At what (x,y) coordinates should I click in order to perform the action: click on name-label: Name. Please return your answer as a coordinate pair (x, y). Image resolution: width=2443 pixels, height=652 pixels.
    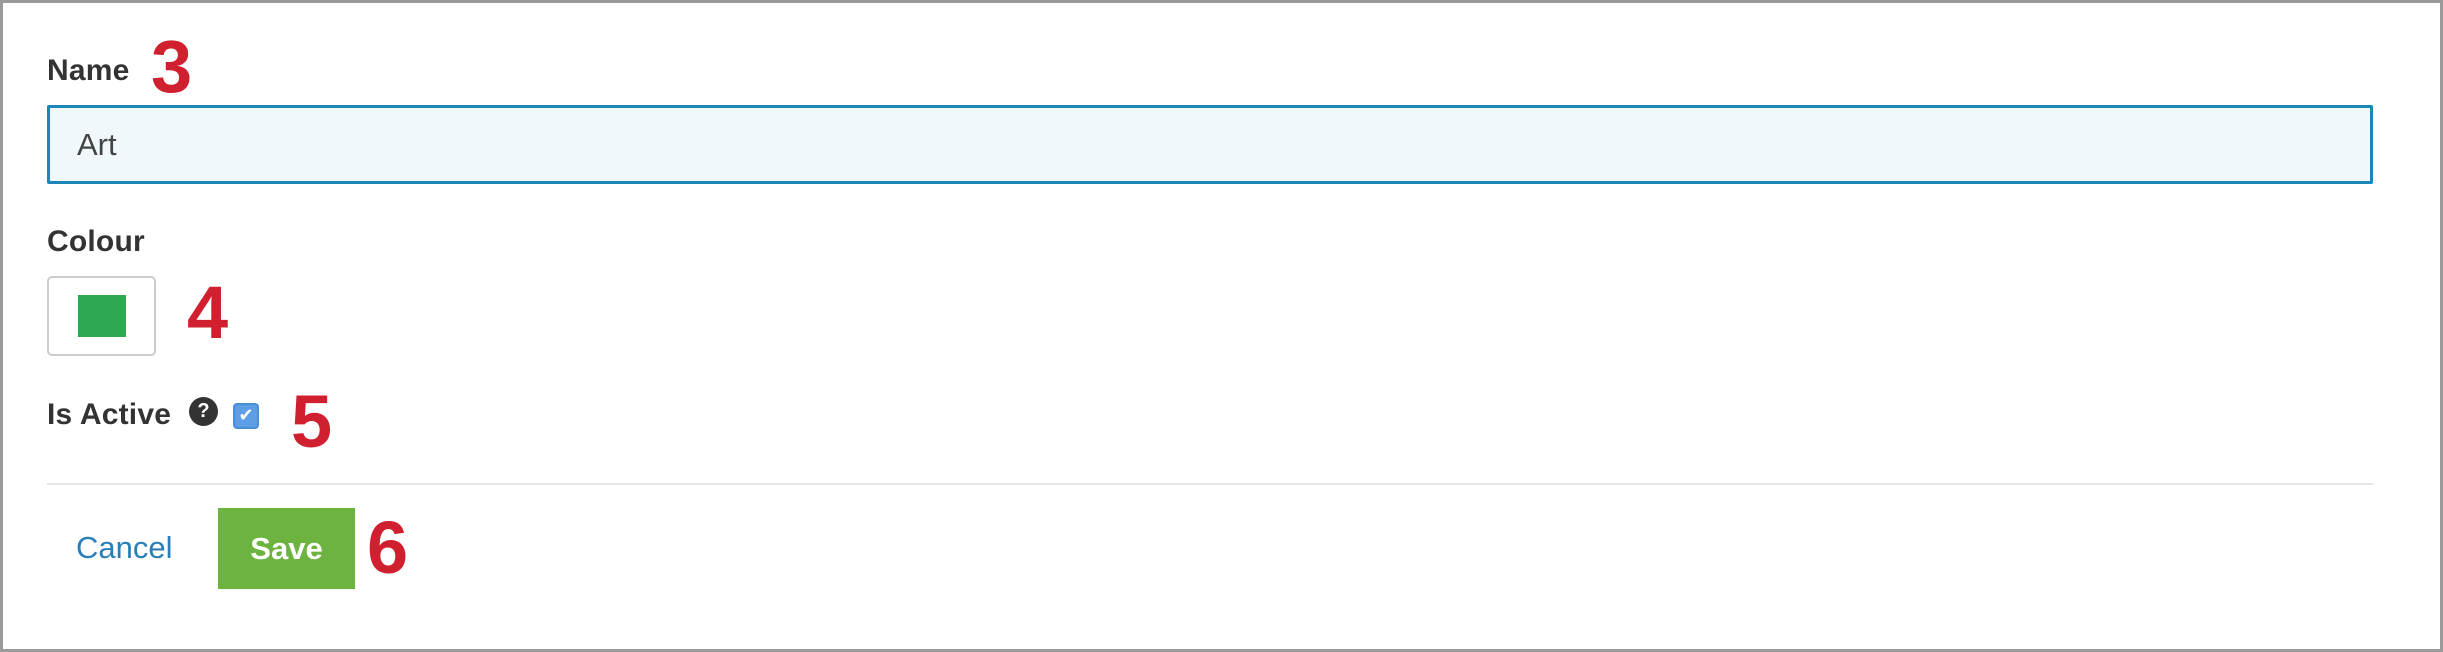
    Looking at the image, I should click on (88, 70).